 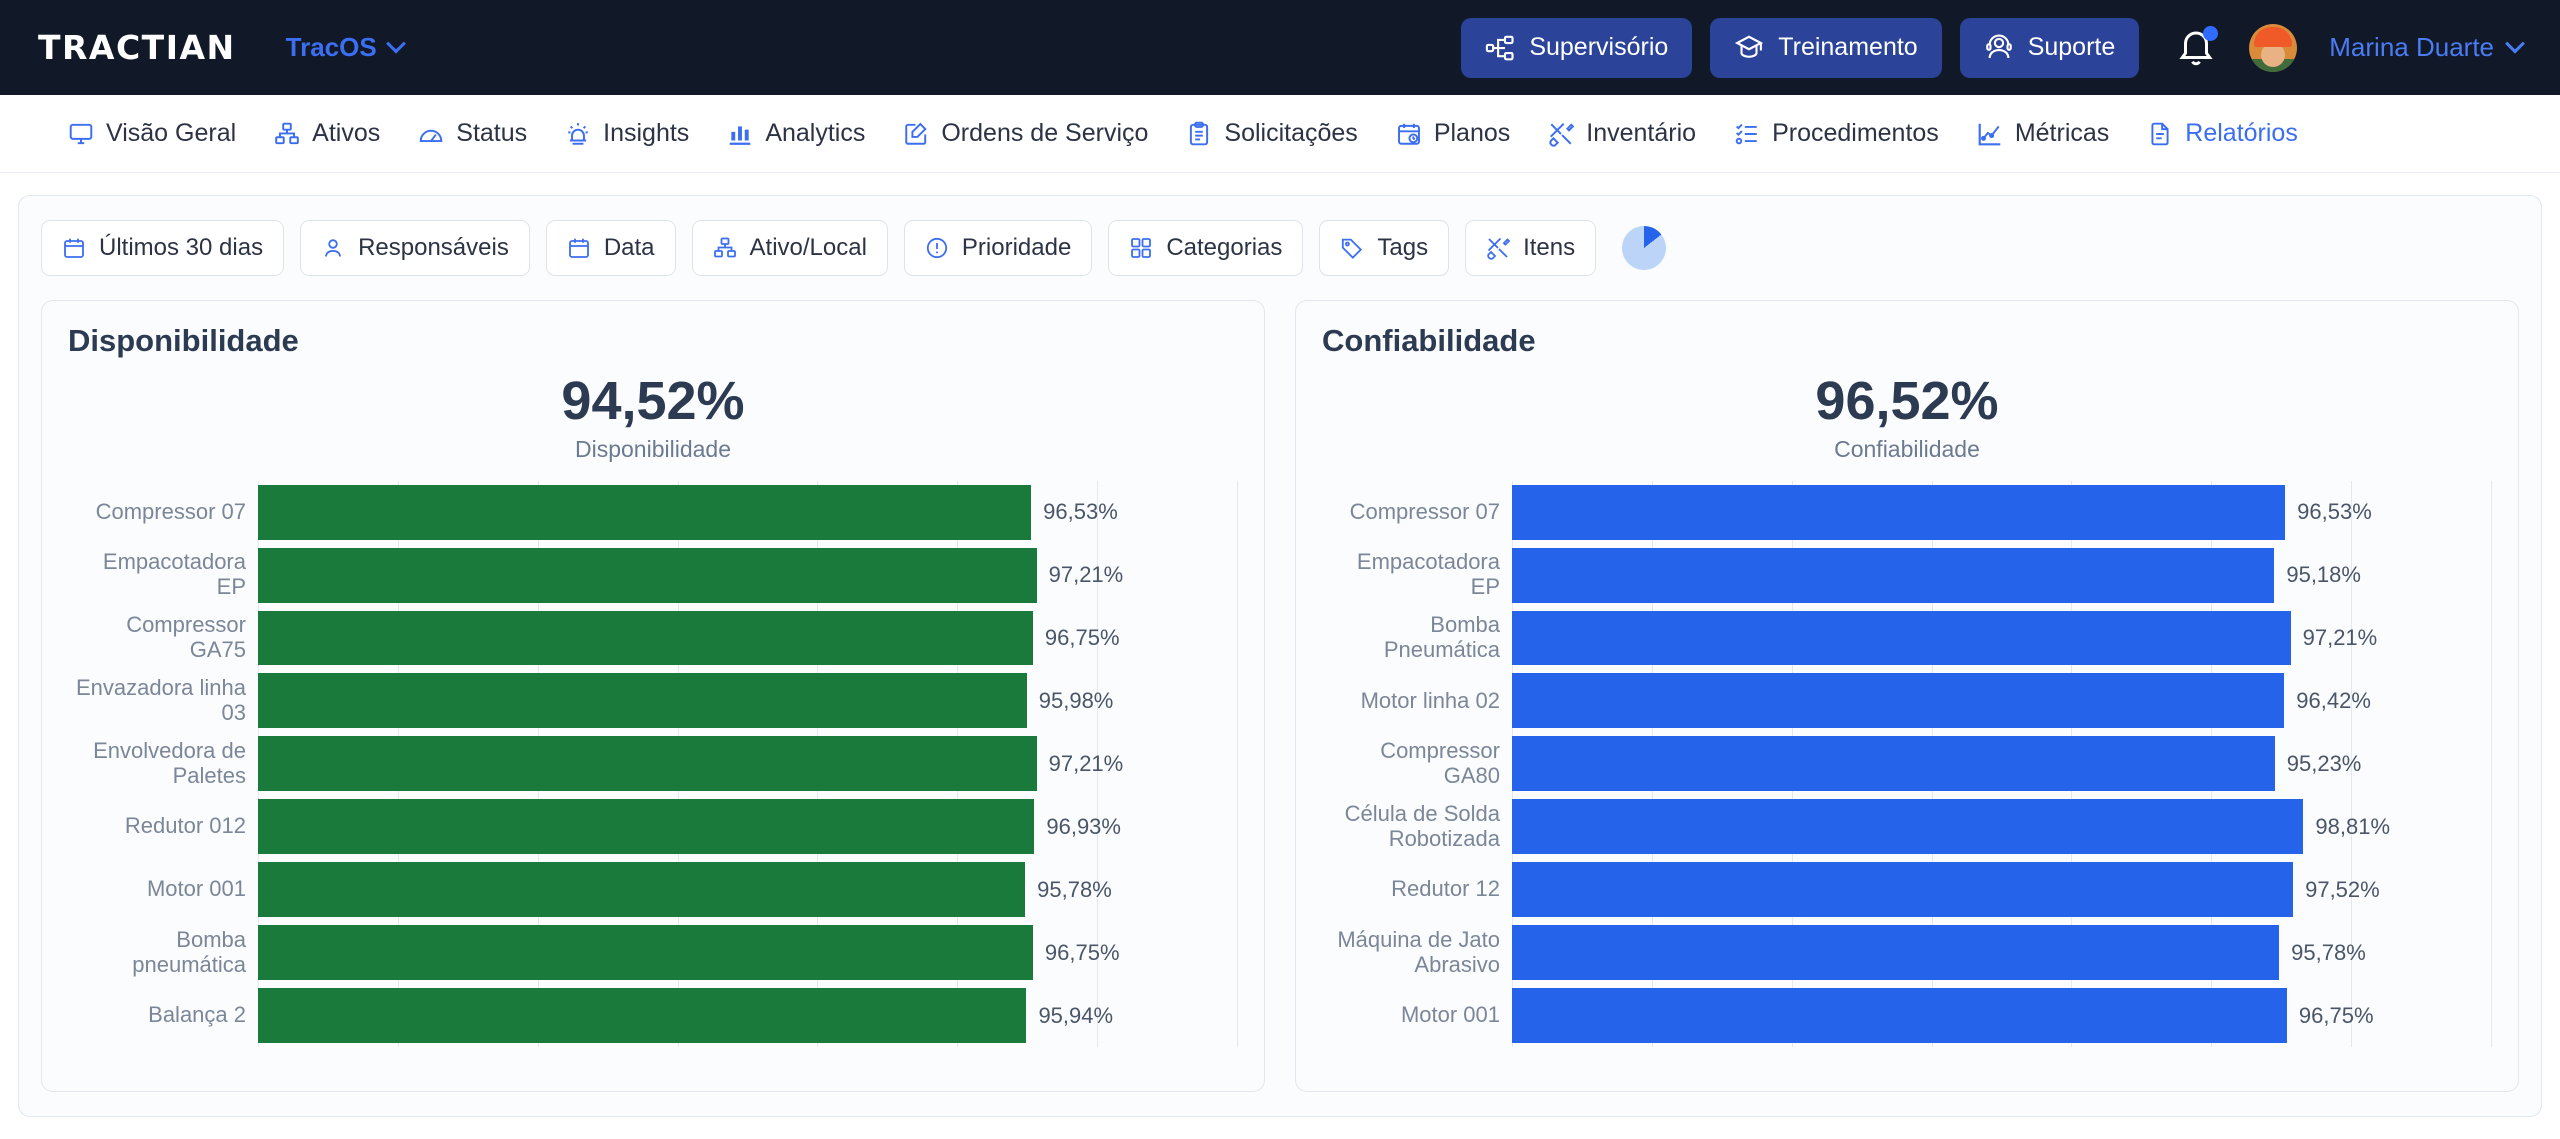 I want to click on nav-item-analytics: Analytics, so click(x=796, y=133).